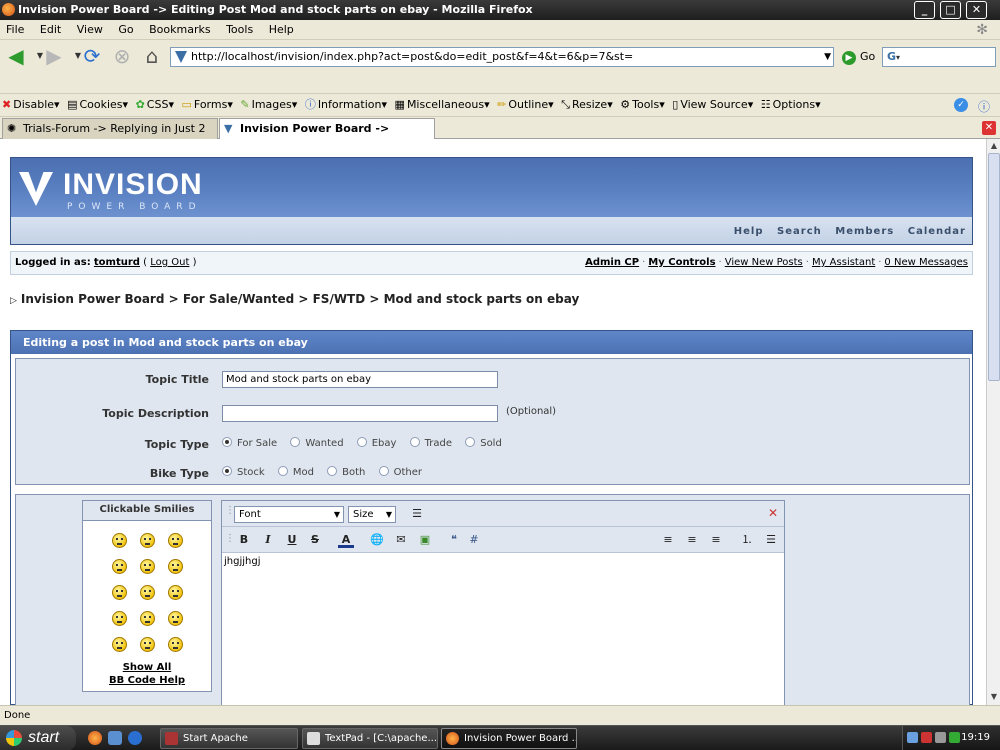 This screenshot has height=750, width=1000. I want to click on maximize-button: □, so click(950, 10).